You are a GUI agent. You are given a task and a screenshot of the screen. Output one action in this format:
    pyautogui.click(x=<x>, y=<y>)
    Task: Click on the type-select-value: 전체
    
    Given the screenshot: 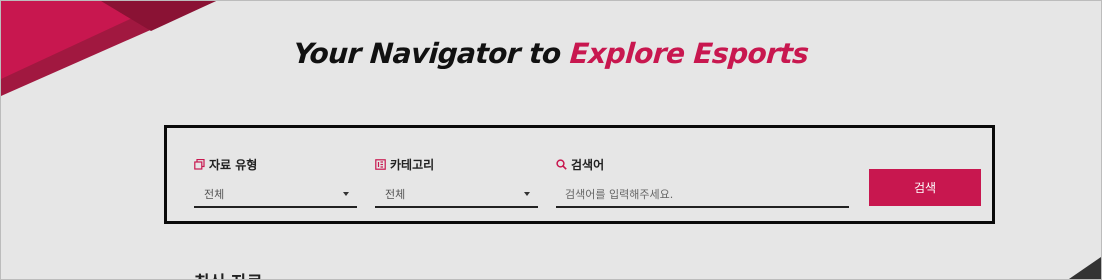 What is the action you would take?
    pyautogui.click(x=214, y=194)
    